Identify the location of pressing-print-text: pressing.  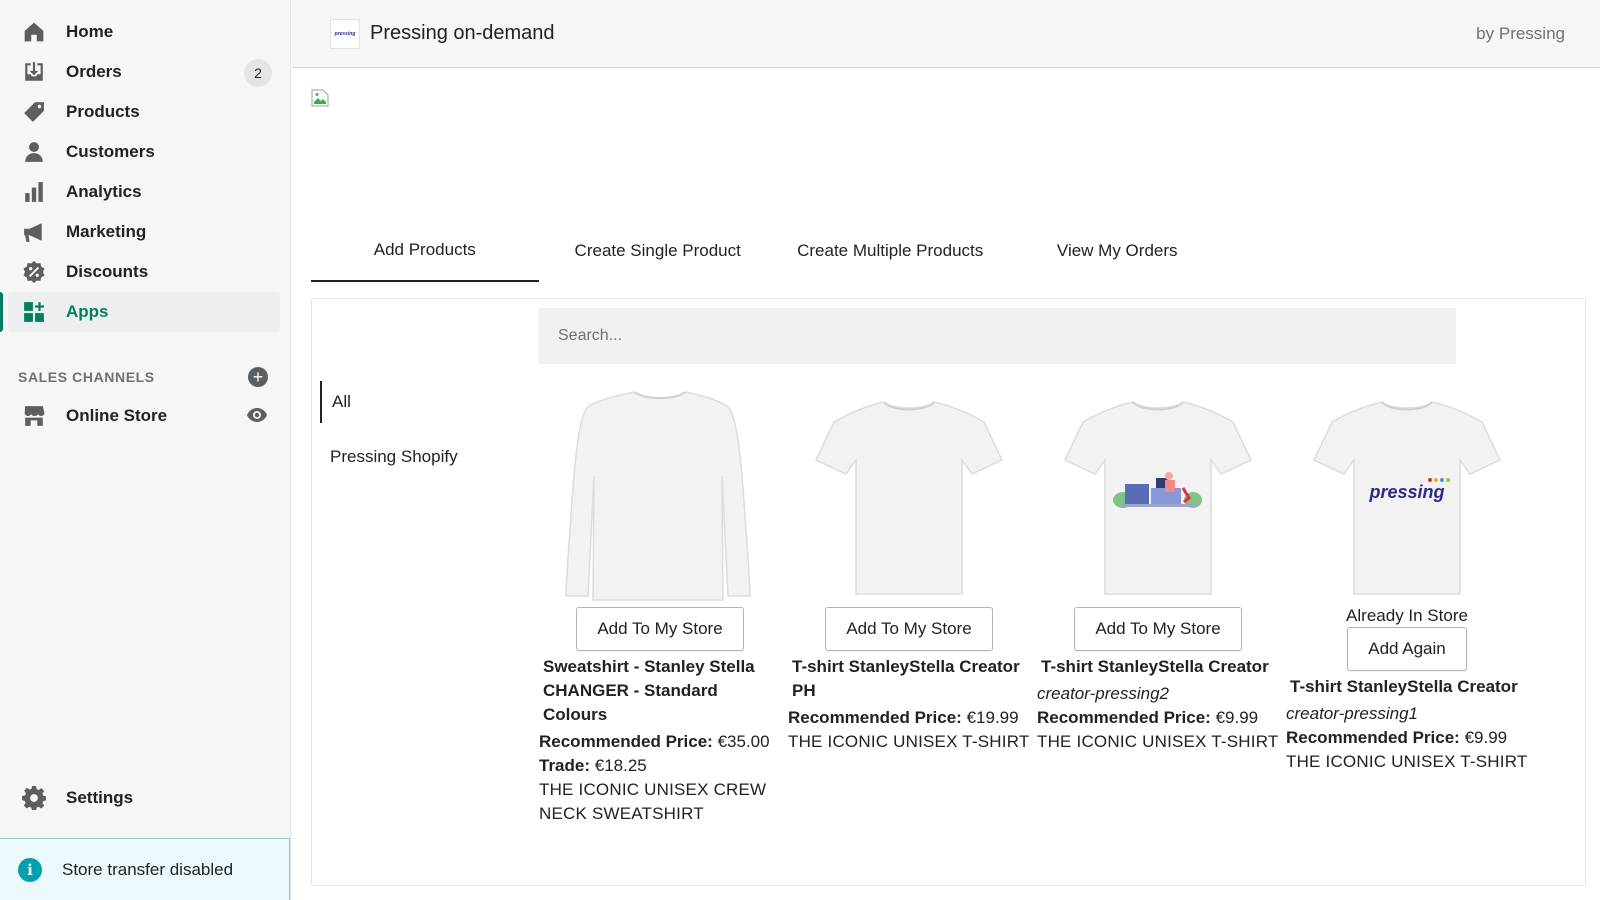
(1406, 492).